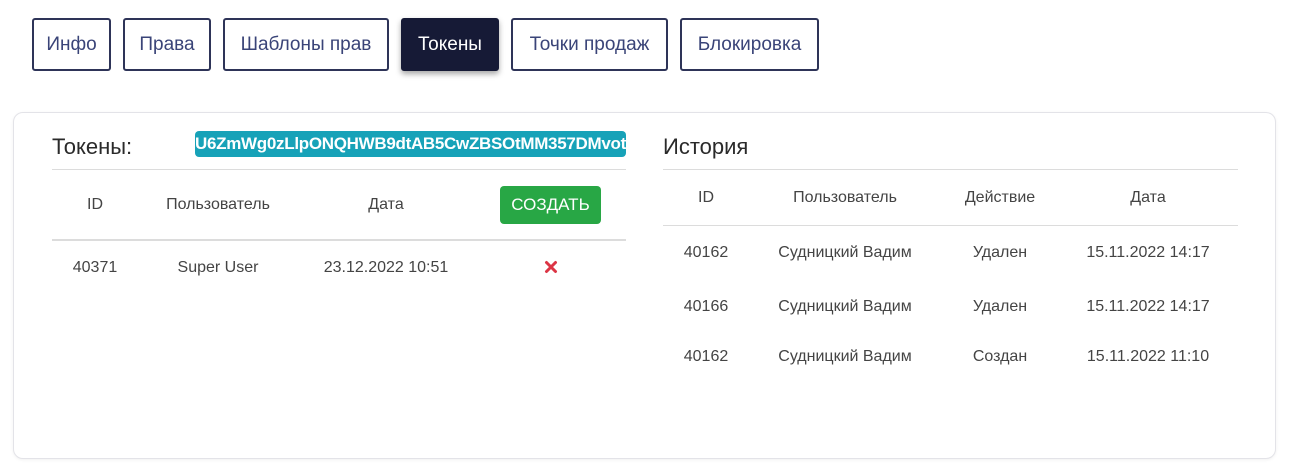 The height and width of the screenshot is (469, 1291). What do you see at coordinates (1148, 197) in the screenshot?
I see `history-col-date: Дата` at bounding box center [1148, 197].